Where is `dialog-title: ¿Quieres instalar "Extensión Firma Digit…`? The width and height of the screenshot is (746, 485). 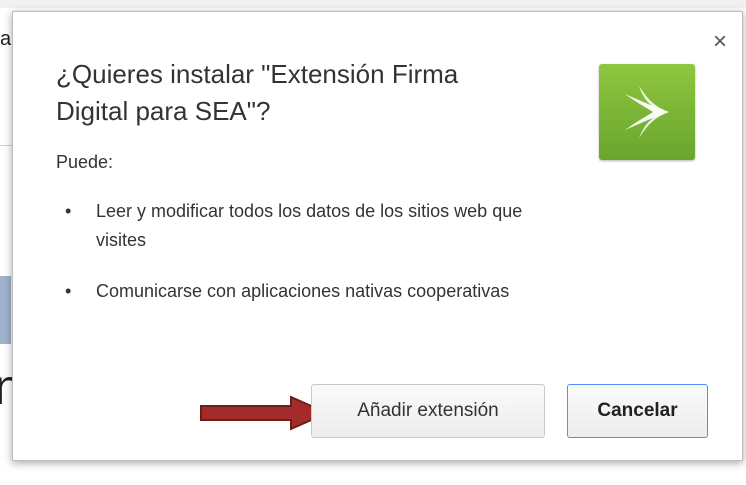 dialog-title: ¿Quieres instalar "Extensión Firma Digit… is located at coordinates (257, 92).